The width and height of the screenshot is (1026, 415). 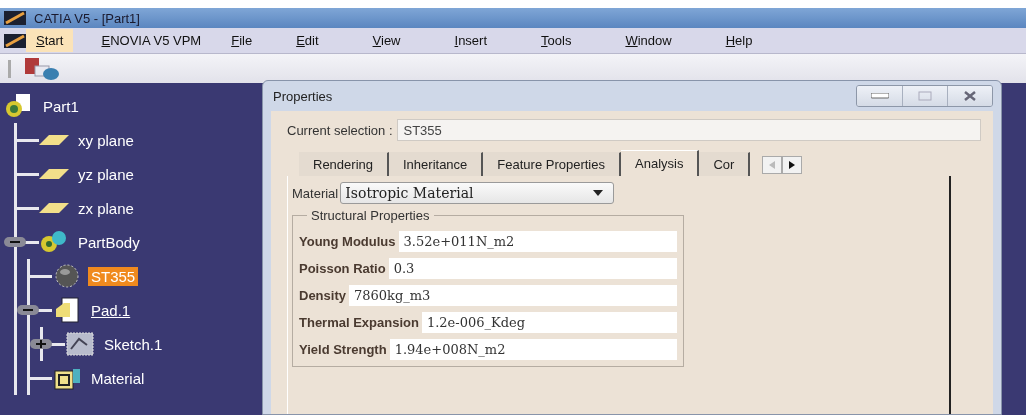 I want to click on caret-icon, so click(x=598, y=193).